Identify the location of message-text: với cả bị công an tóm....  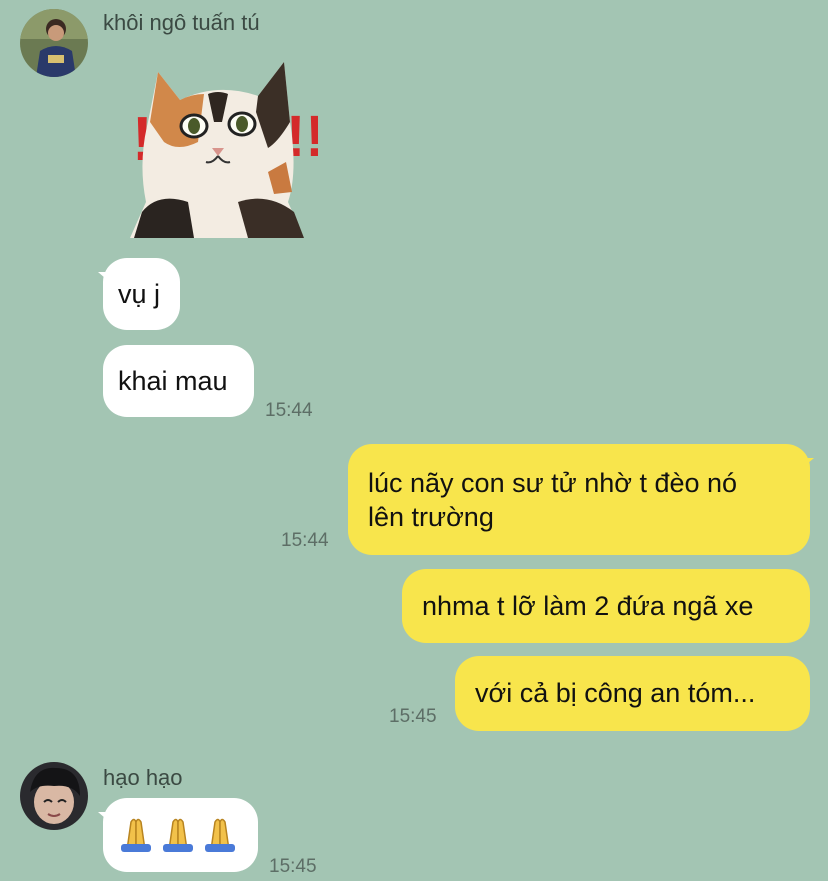
(615, 693).